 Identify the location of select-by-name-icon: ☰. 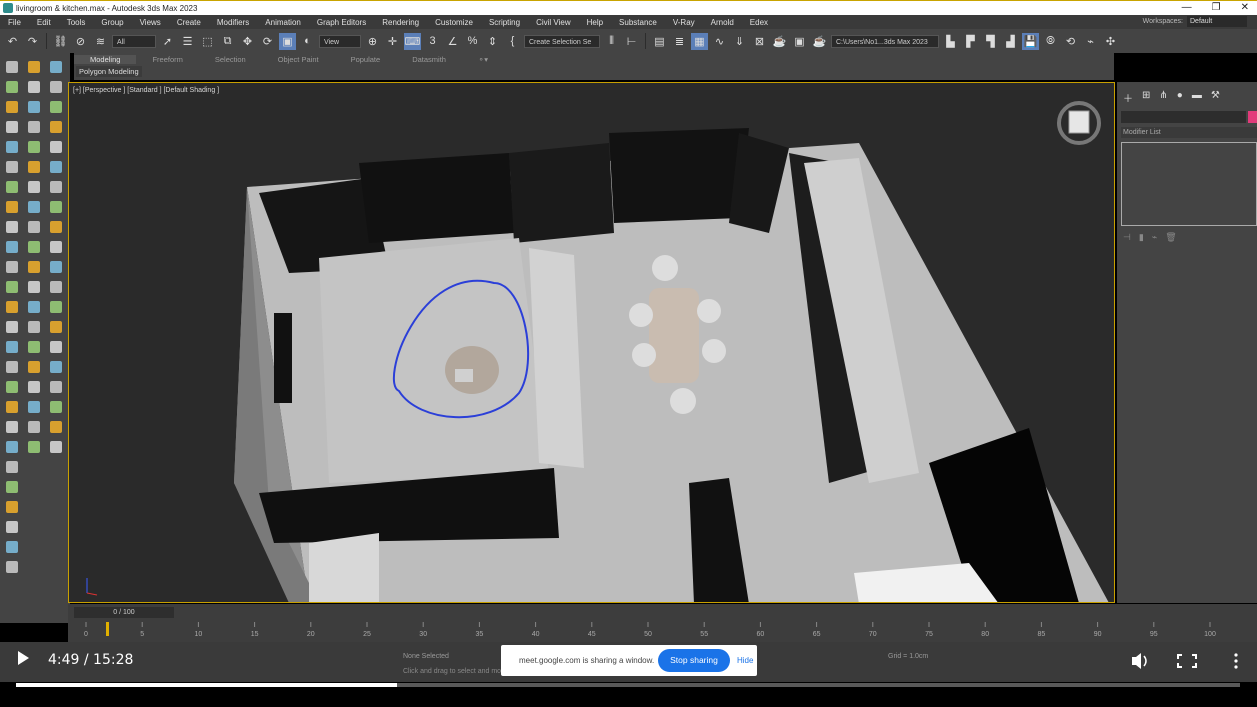
(187, 41).